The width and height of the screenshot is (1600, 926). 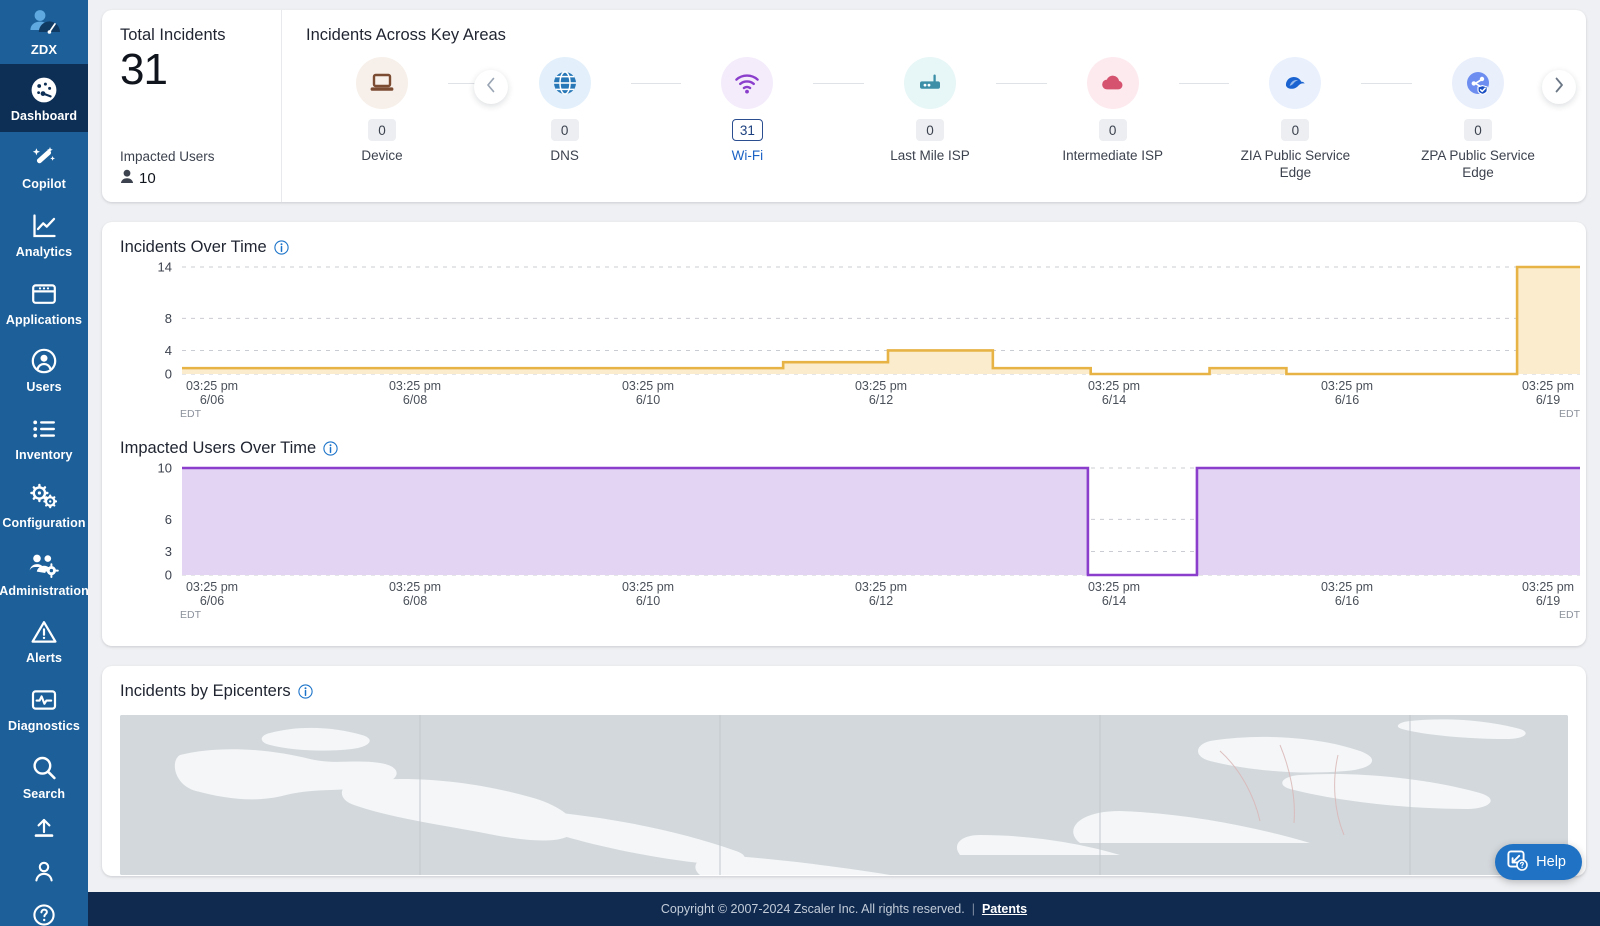 I want to click on key-area-item: 0 Device, so click(x=382, y=111).